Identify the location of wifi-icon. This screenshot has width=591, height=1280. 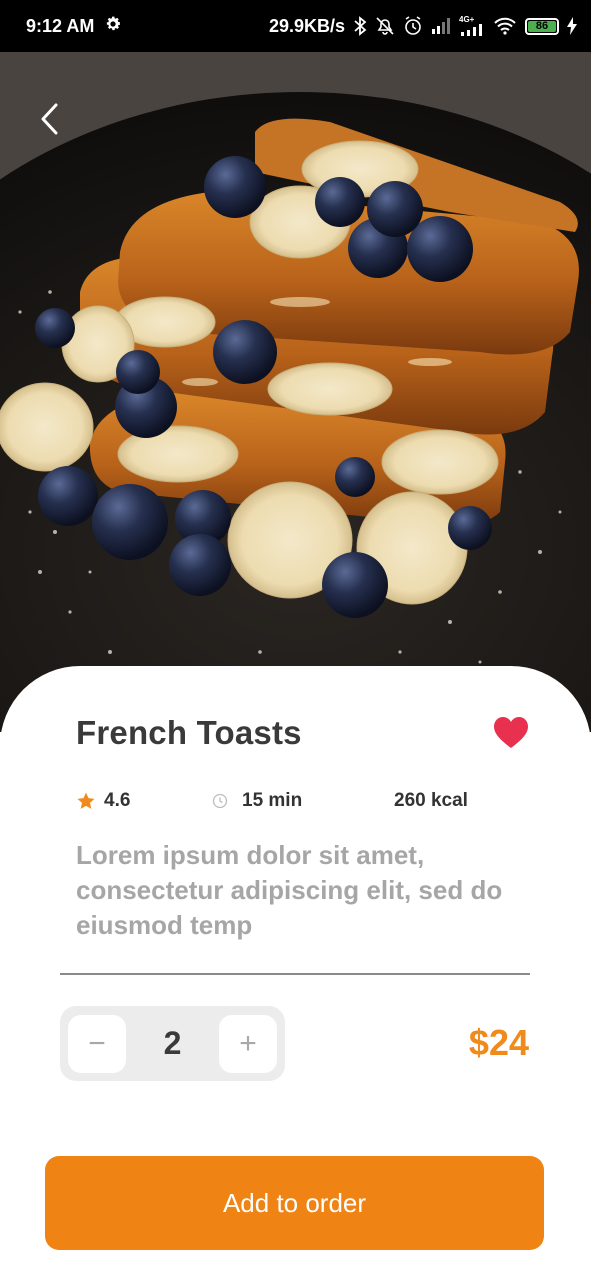
(505, 26).